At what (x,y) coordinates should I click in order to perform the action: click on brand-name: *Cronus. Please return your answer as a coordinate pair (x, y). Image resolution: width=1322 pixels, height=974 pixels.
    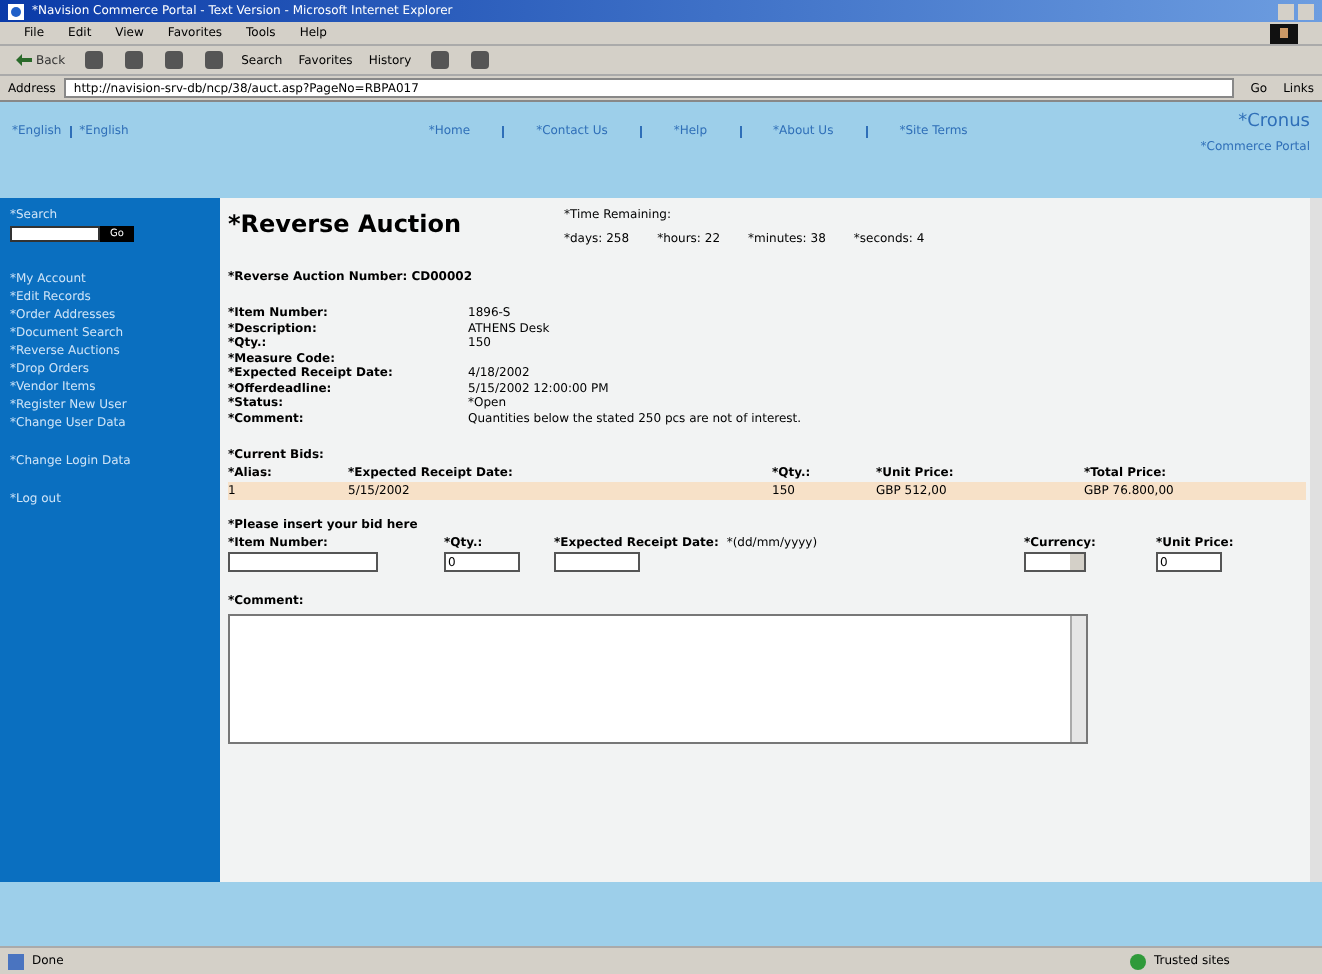
    Looking at the image, I should click on (1274, 123).